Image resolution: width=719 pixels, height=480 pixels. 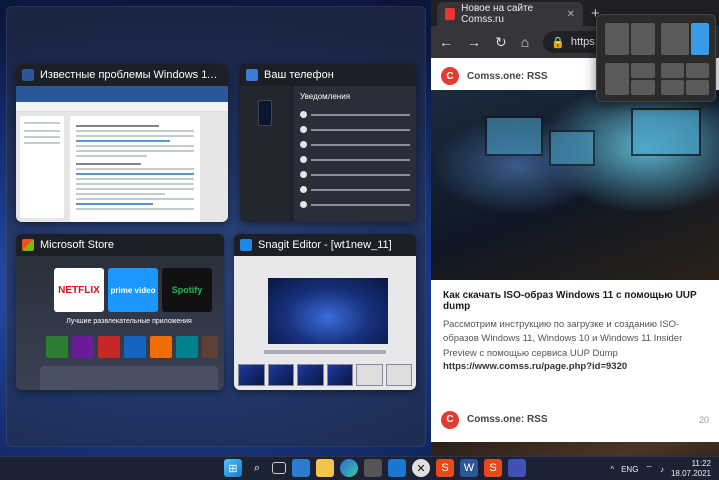 I want to click on taskbar: ⊞ ⌕ ✕ S W S ^ ENG ⌔ ♪ 11:22 18.07.2021, so click(x=359, y=468).